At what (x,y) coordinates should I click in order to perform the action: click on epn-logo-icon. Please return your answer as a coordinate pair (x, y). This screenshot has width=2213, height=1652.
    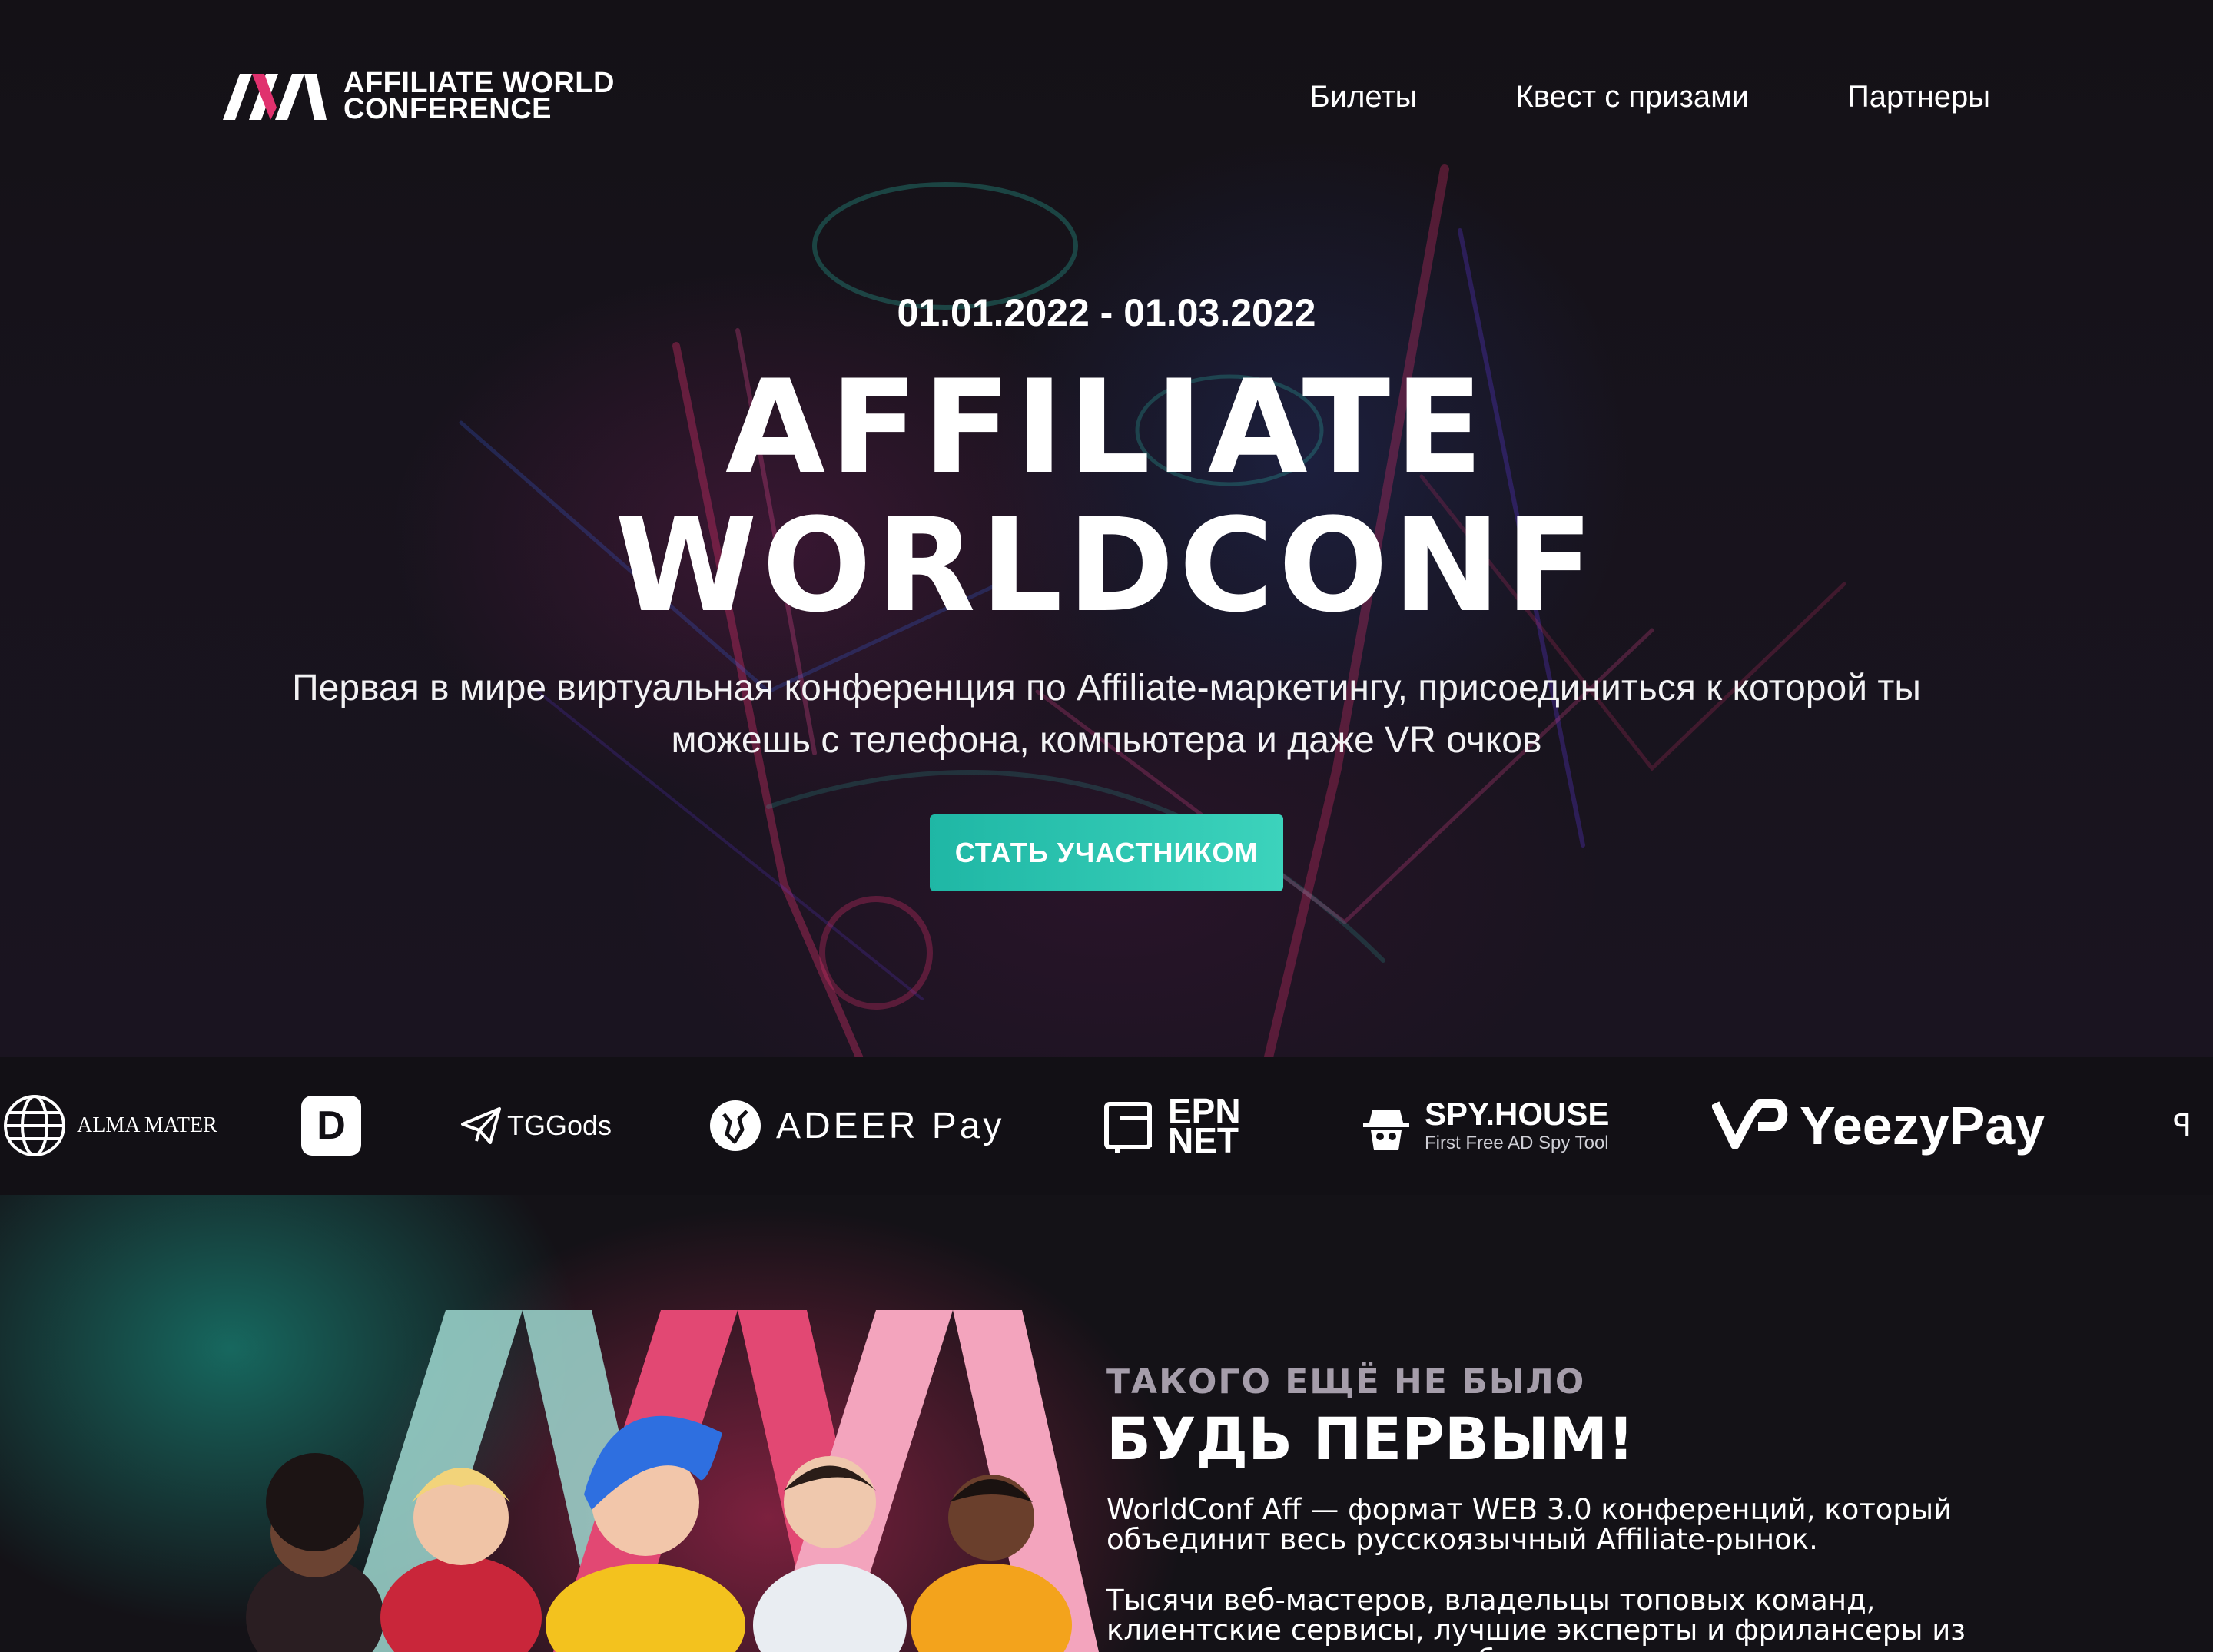
    Looking at the image, I should click on (1128, 1127).